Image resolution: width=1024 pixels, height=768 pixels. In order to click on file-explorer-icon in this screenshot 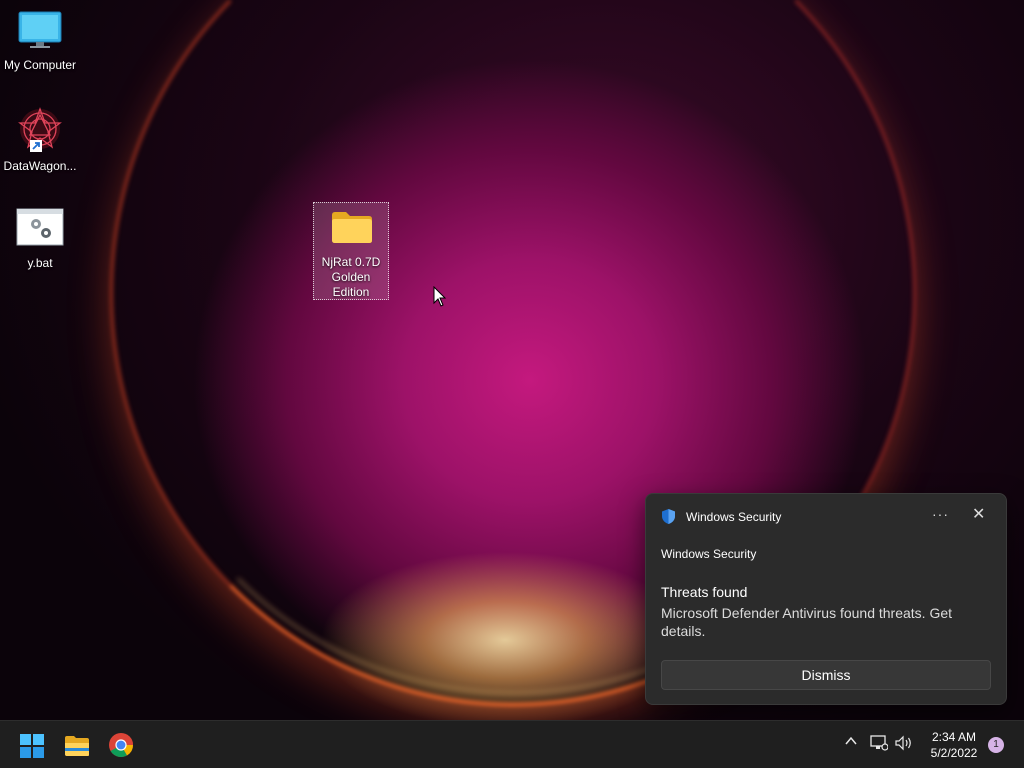, I will do `click(77, 746)`.